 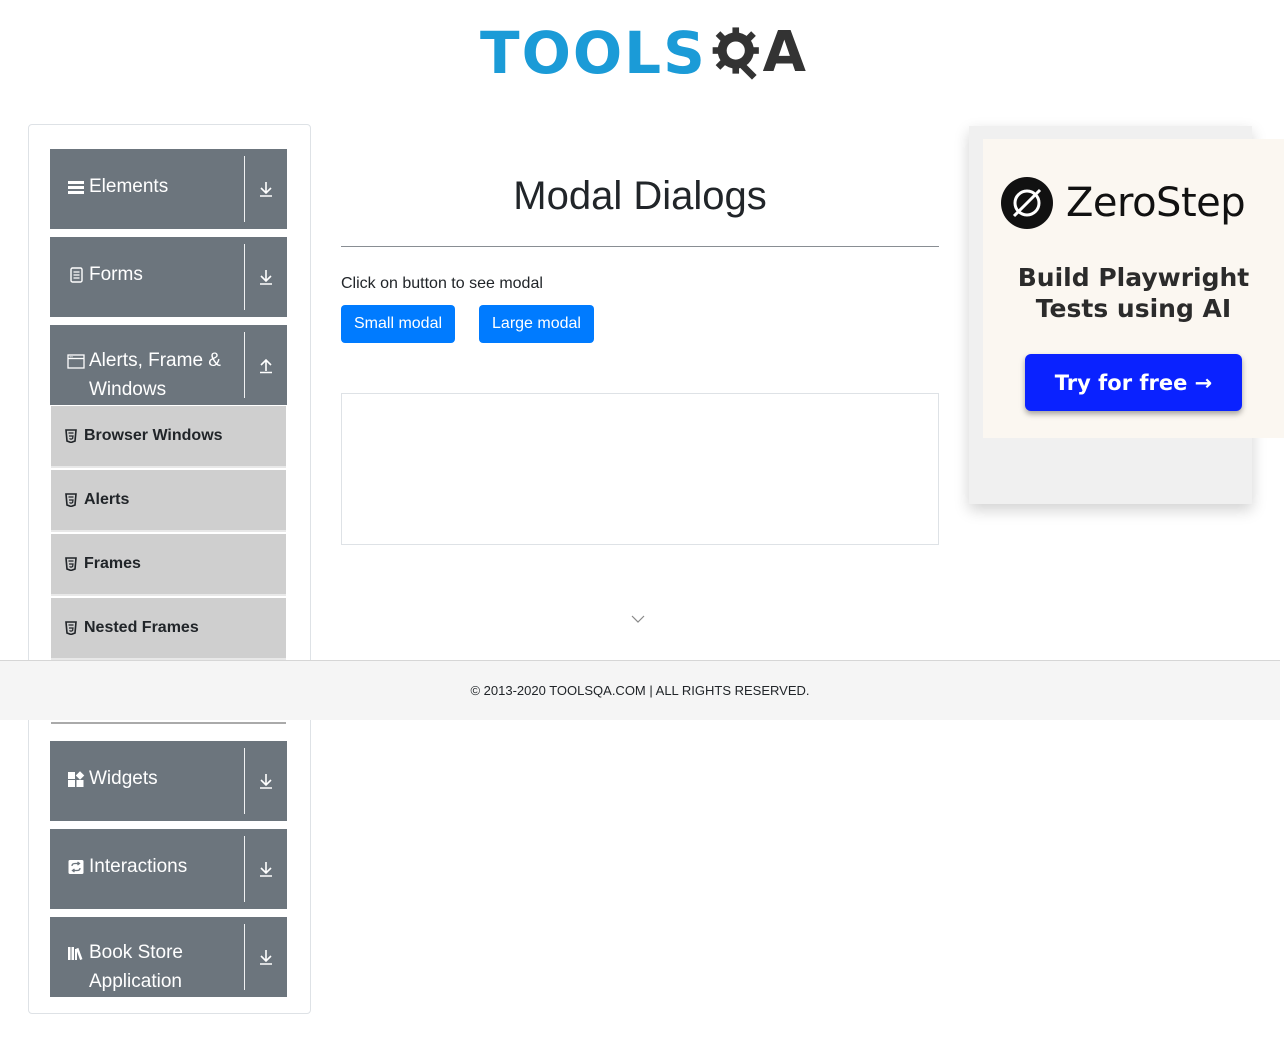 What do you see at coordinates (76, 187) in the screenshot?
I see `hamburger-icon` at bounding box center [76, 187].